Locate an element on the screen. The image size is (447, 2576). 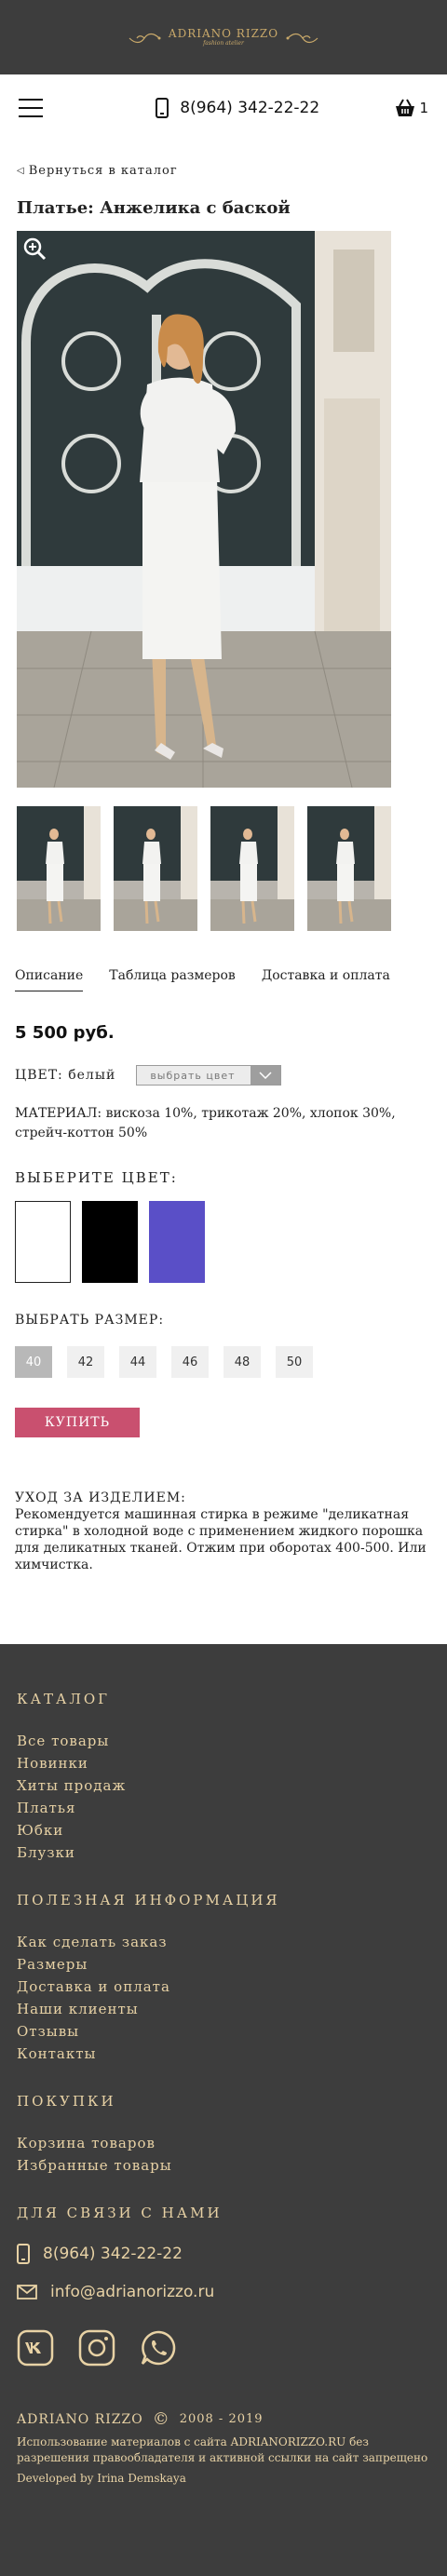
top-bar: ADRIANO RIZZO fashion atelier is located at coordinates (223, 37).